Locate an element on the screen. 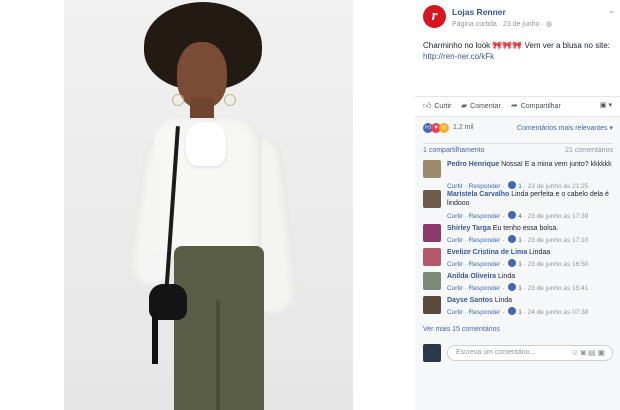 Image resolution: width=620 pixels, height=410 pixels. post-actions: 👍︎ Curtir ▰ Comentar ➦ Compartilhar ▣ ▾ is located at coordinates (517, 105).